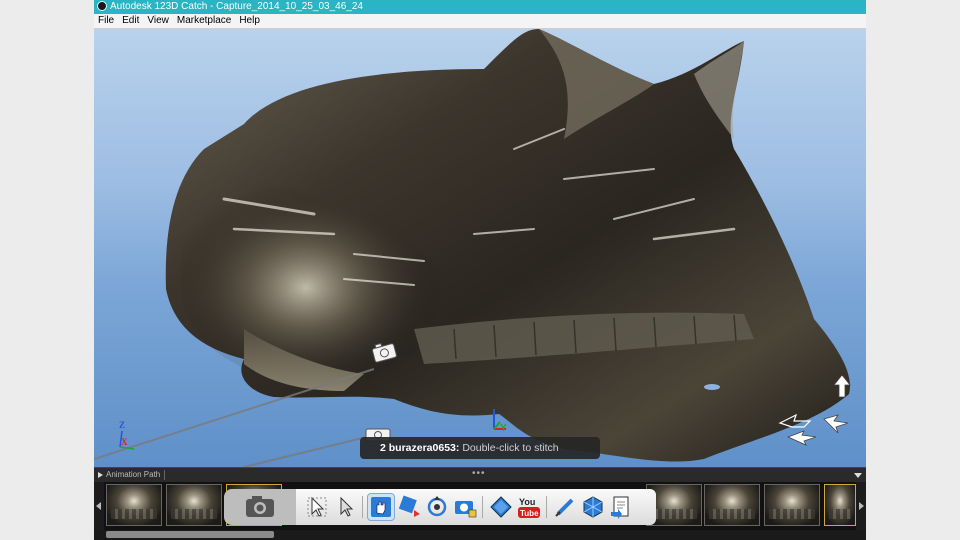 This screenshot has width=960, height=540. I want to click on export-button, so click(621, 507).